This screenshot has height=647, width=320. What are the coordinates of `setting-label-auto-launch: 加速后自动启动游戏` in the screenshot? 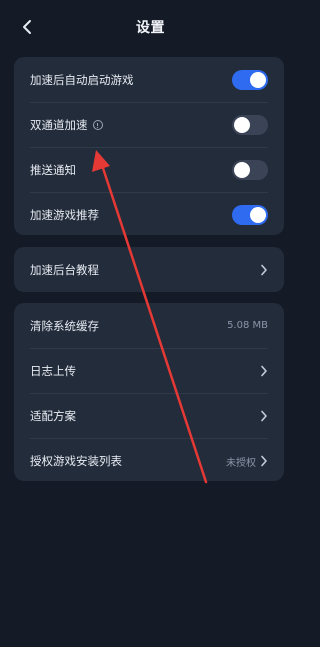 It's located at (82, 79).